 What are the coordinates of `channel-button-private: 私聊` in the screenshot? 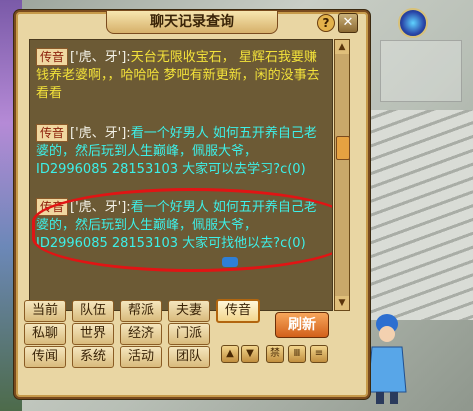 It's located at (45, 334).